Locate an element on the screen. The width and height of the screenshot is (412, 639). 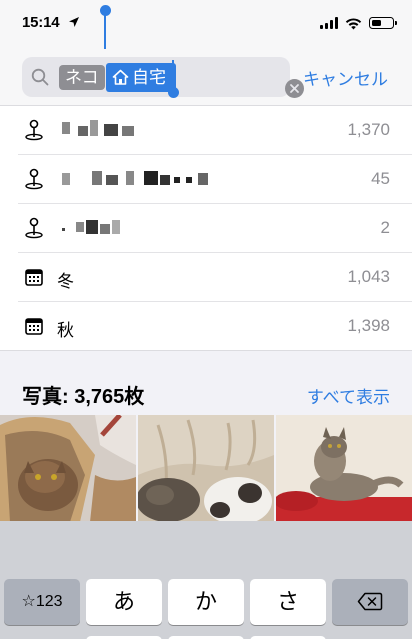
search-field: ネコ 自宅 is located at coordinates (163, 77).